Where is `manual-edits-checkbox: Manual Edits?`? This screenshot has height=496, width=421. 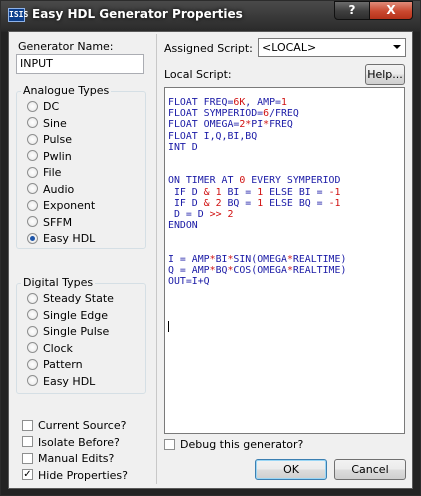
manual-edits-checkbox: Manual Edits? is located at coordinates (68, 460).